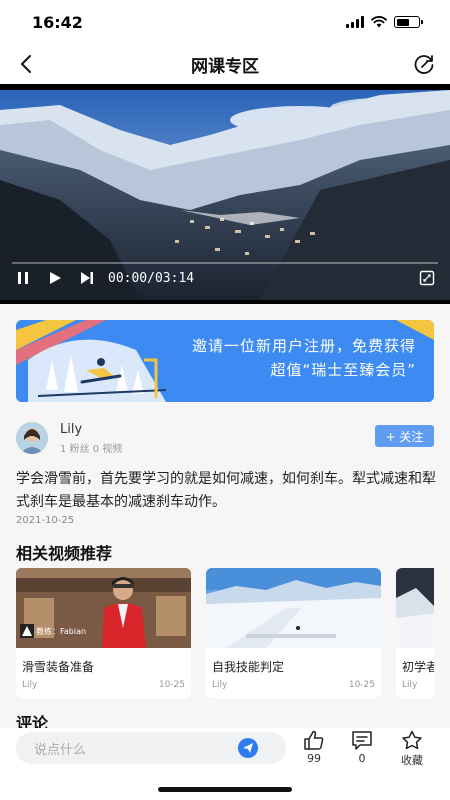 The height and width of the screenshot is (800, 450). I want to click on status-icons, so click(384, 22).